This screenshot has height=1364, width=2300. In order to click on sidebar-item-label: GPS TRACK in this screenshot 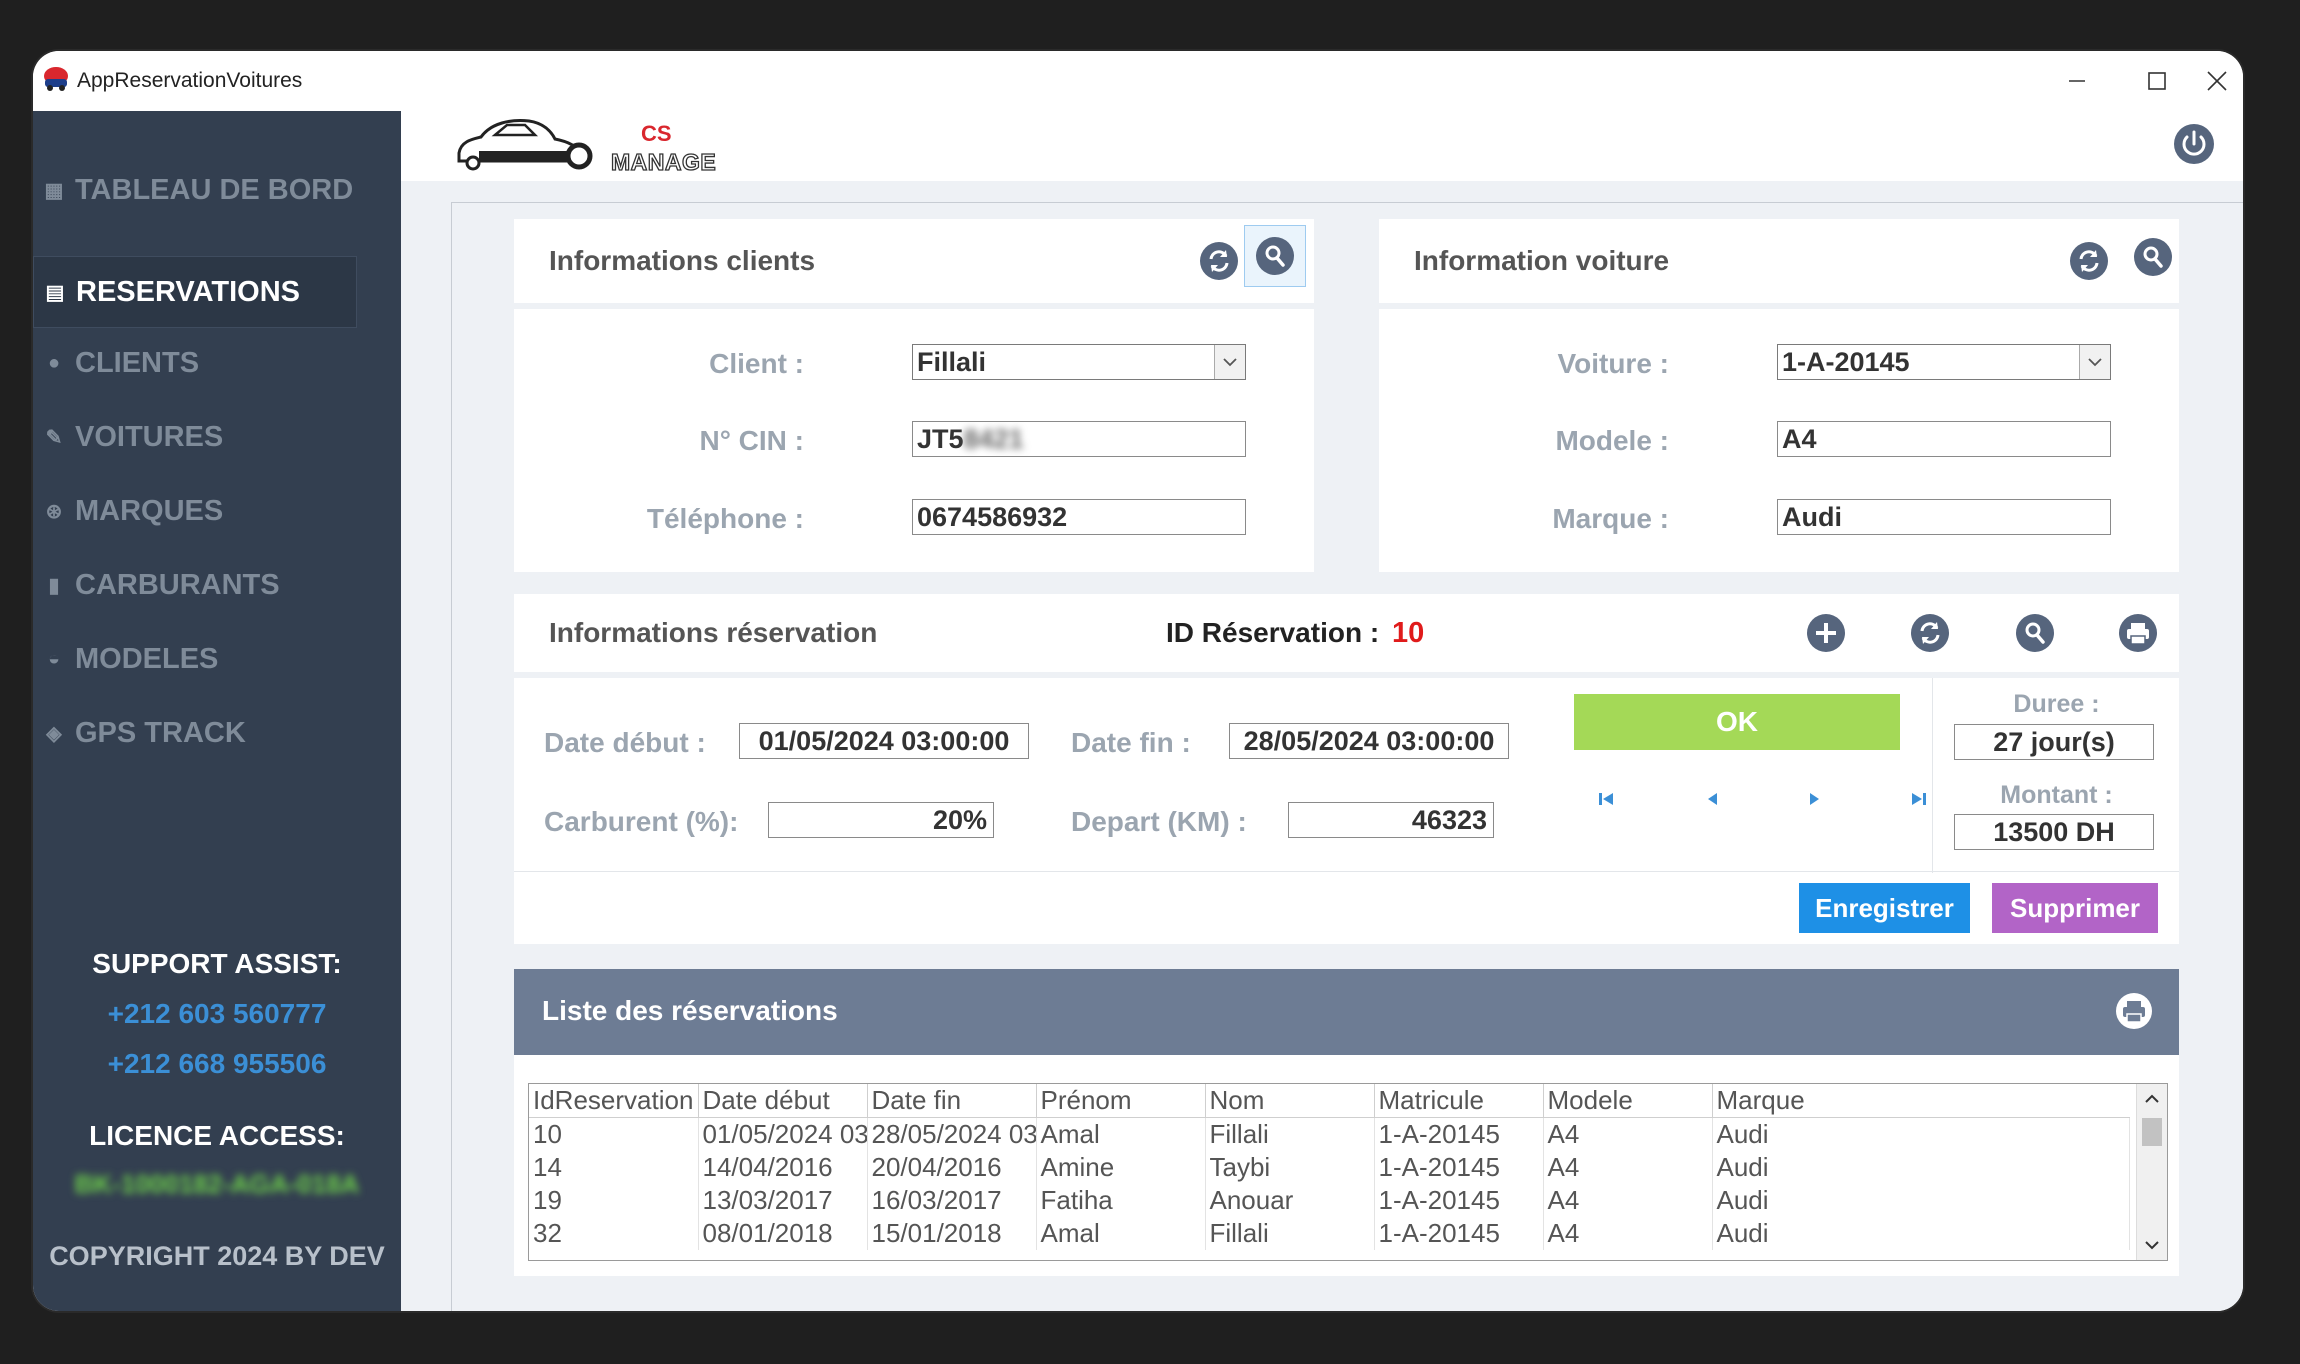, I will do `click(160, 732)`.